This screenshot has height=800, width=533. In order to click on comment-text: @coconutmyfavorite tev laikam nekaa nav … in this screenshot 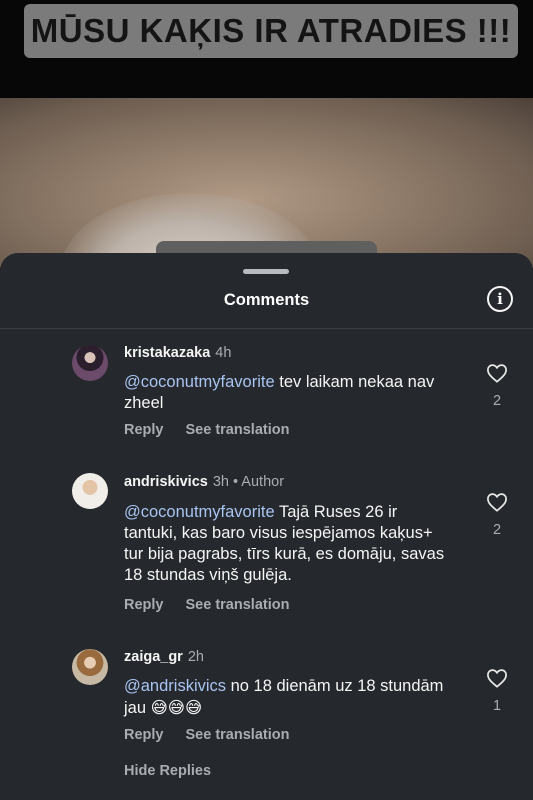, I will do `click(279, 392)`.